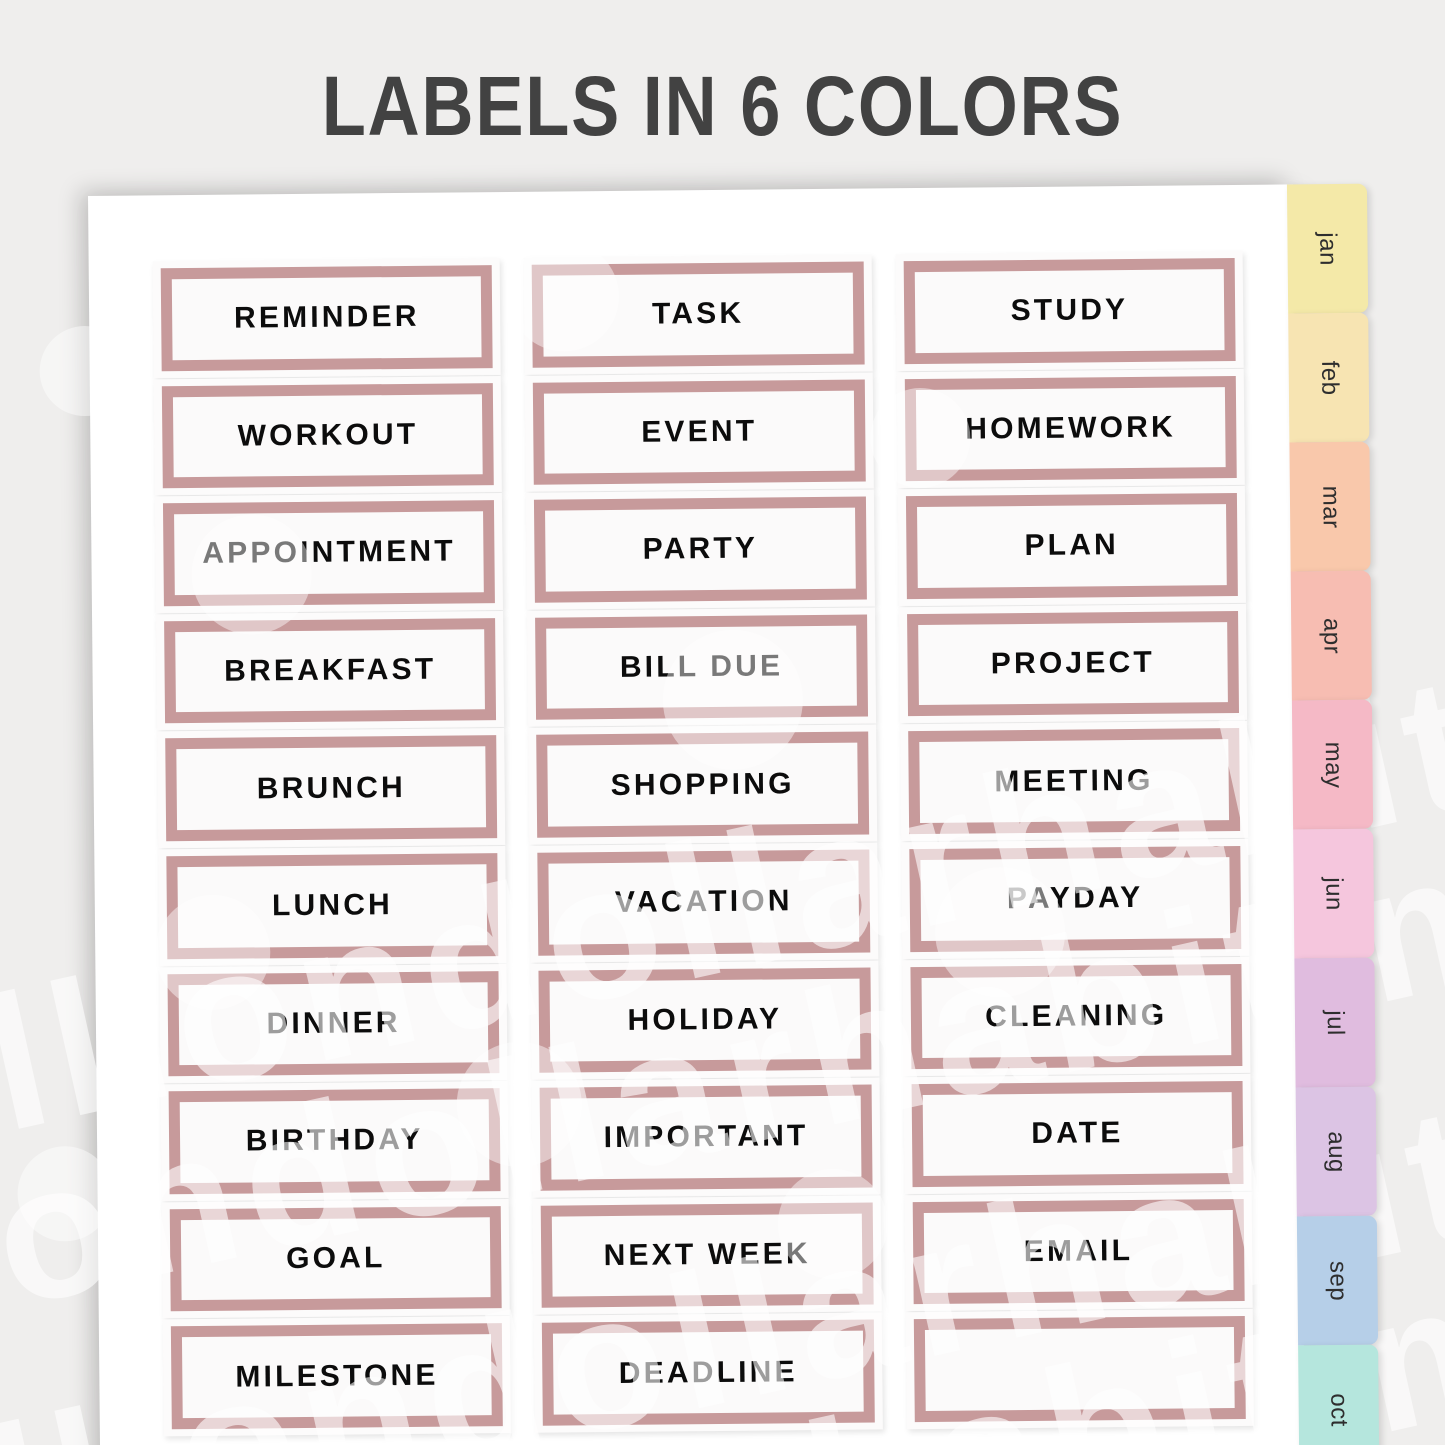 The width and height of the screenshot is (1445, 1445). I want to click on label-text: REMINDER, so click(326, 317).